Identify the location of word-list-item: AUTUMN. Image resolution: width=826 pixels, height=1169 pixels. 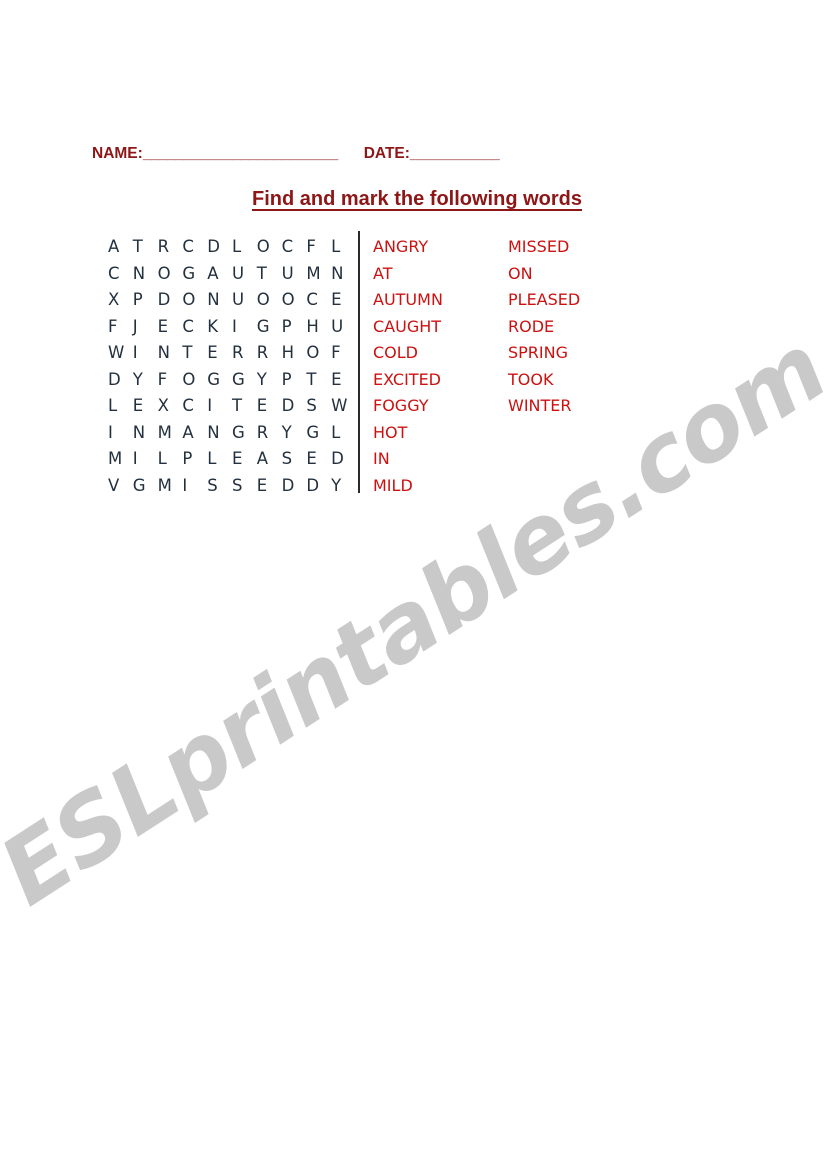
(440, 300).